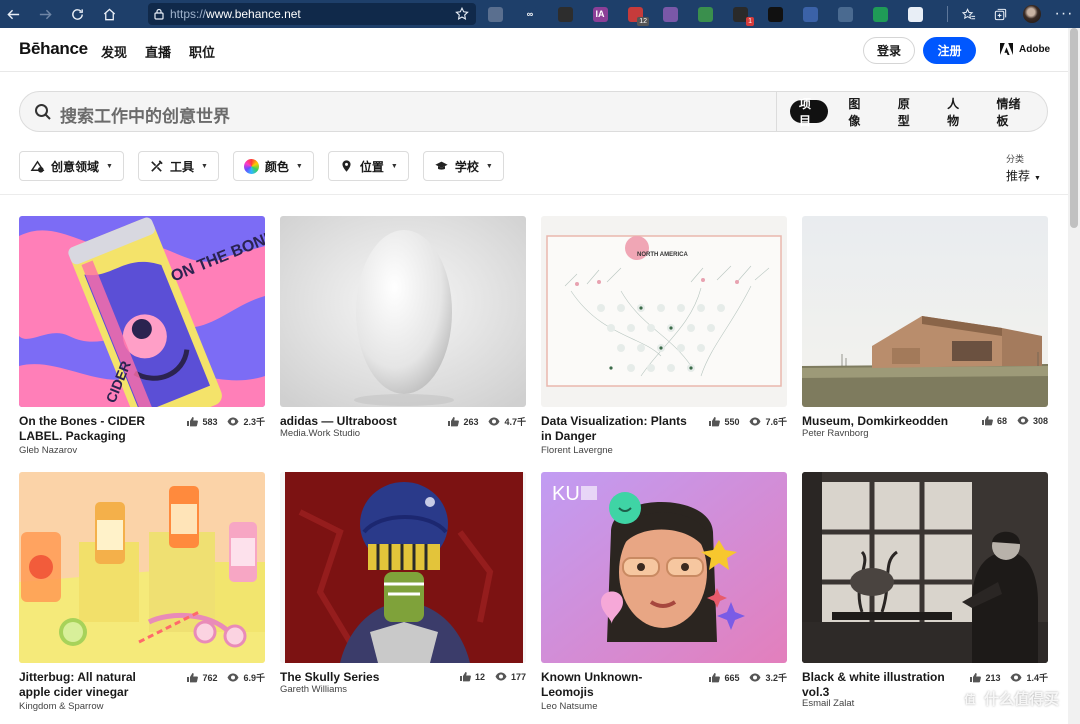 The width and height of the screenshot is (1080, 724). I want to click on sort-dropdown: 分类 推荐 ▼, so click(1023, 168).